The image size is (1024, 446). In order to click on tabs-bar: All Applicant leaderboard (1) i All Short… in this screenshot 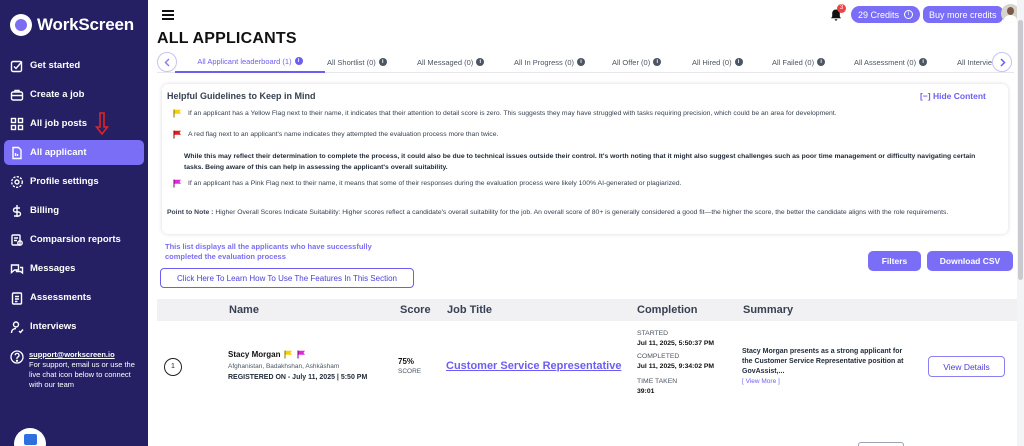, I will do `click(585, 62)`.